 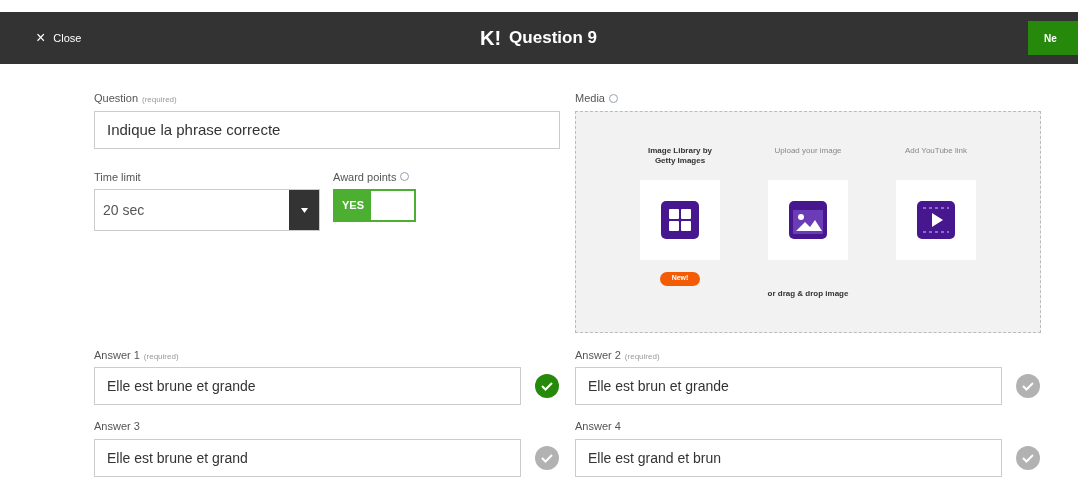 I want to click on field-label: Award points, so click(x=365, y=177).